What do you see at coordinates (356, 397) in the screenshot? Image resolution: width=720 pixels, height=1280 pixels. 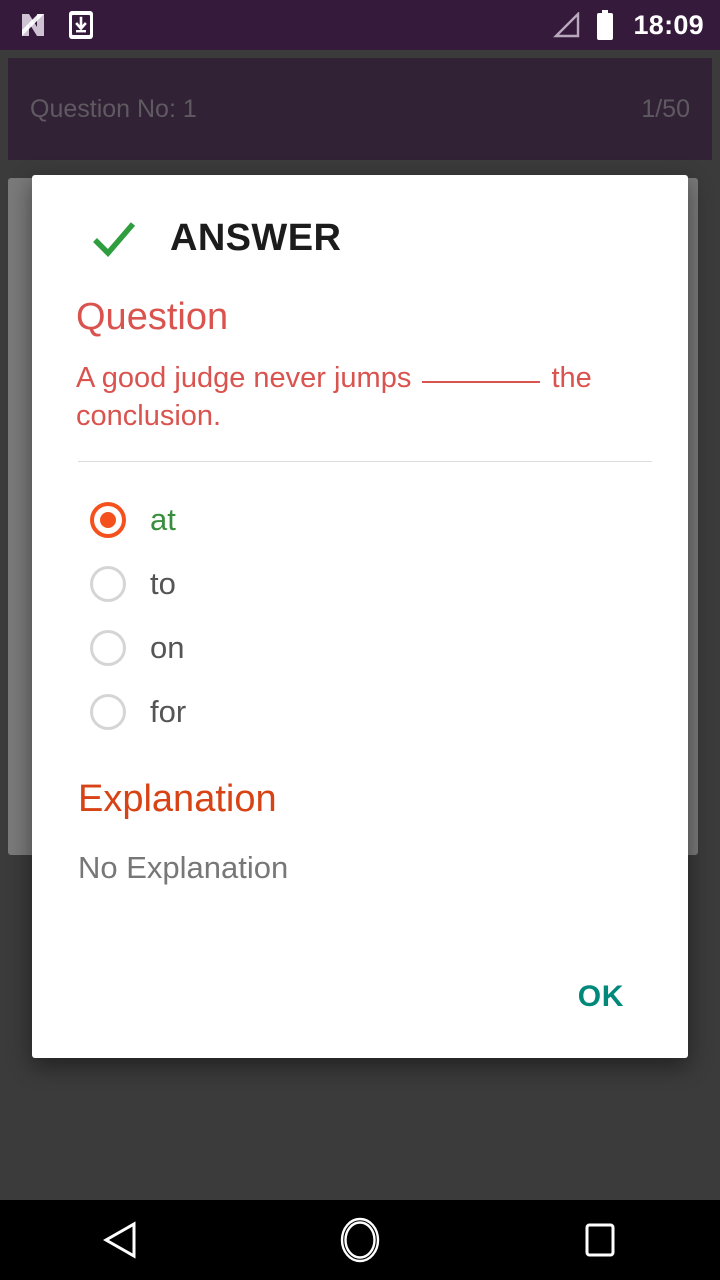 I see `question-section-text: A good judge never jumps the conclusion.` at bounding box center [356, 397].